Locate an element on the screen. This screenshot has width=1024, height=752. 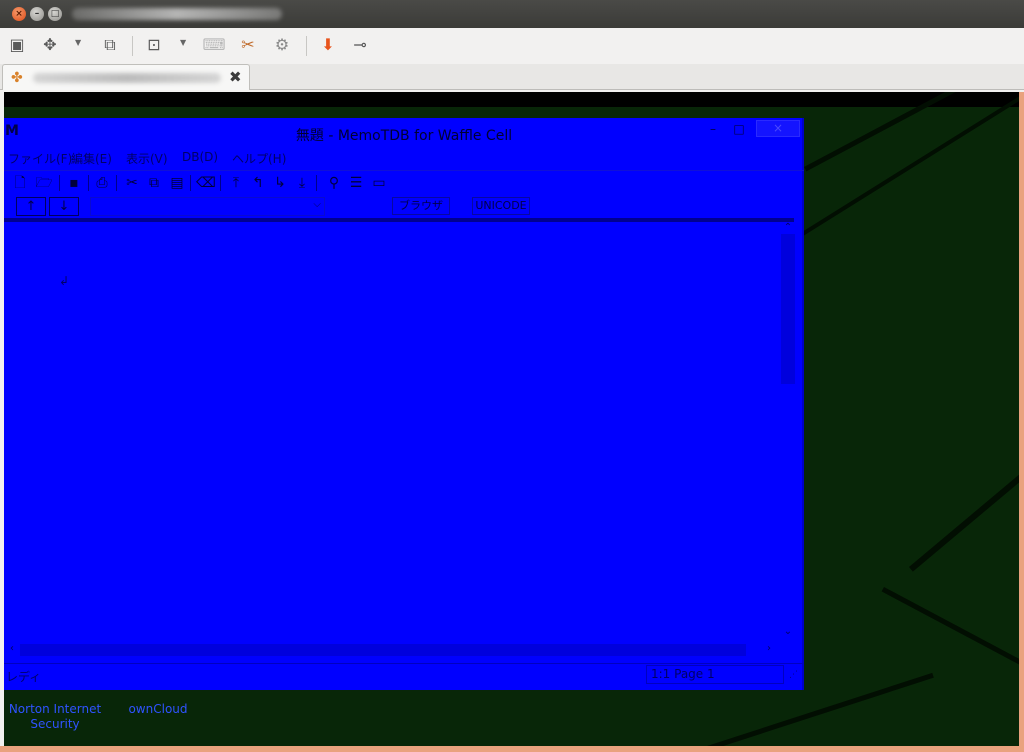
resize-grip-icon: ⋰ is located at coordinates (793, 675).